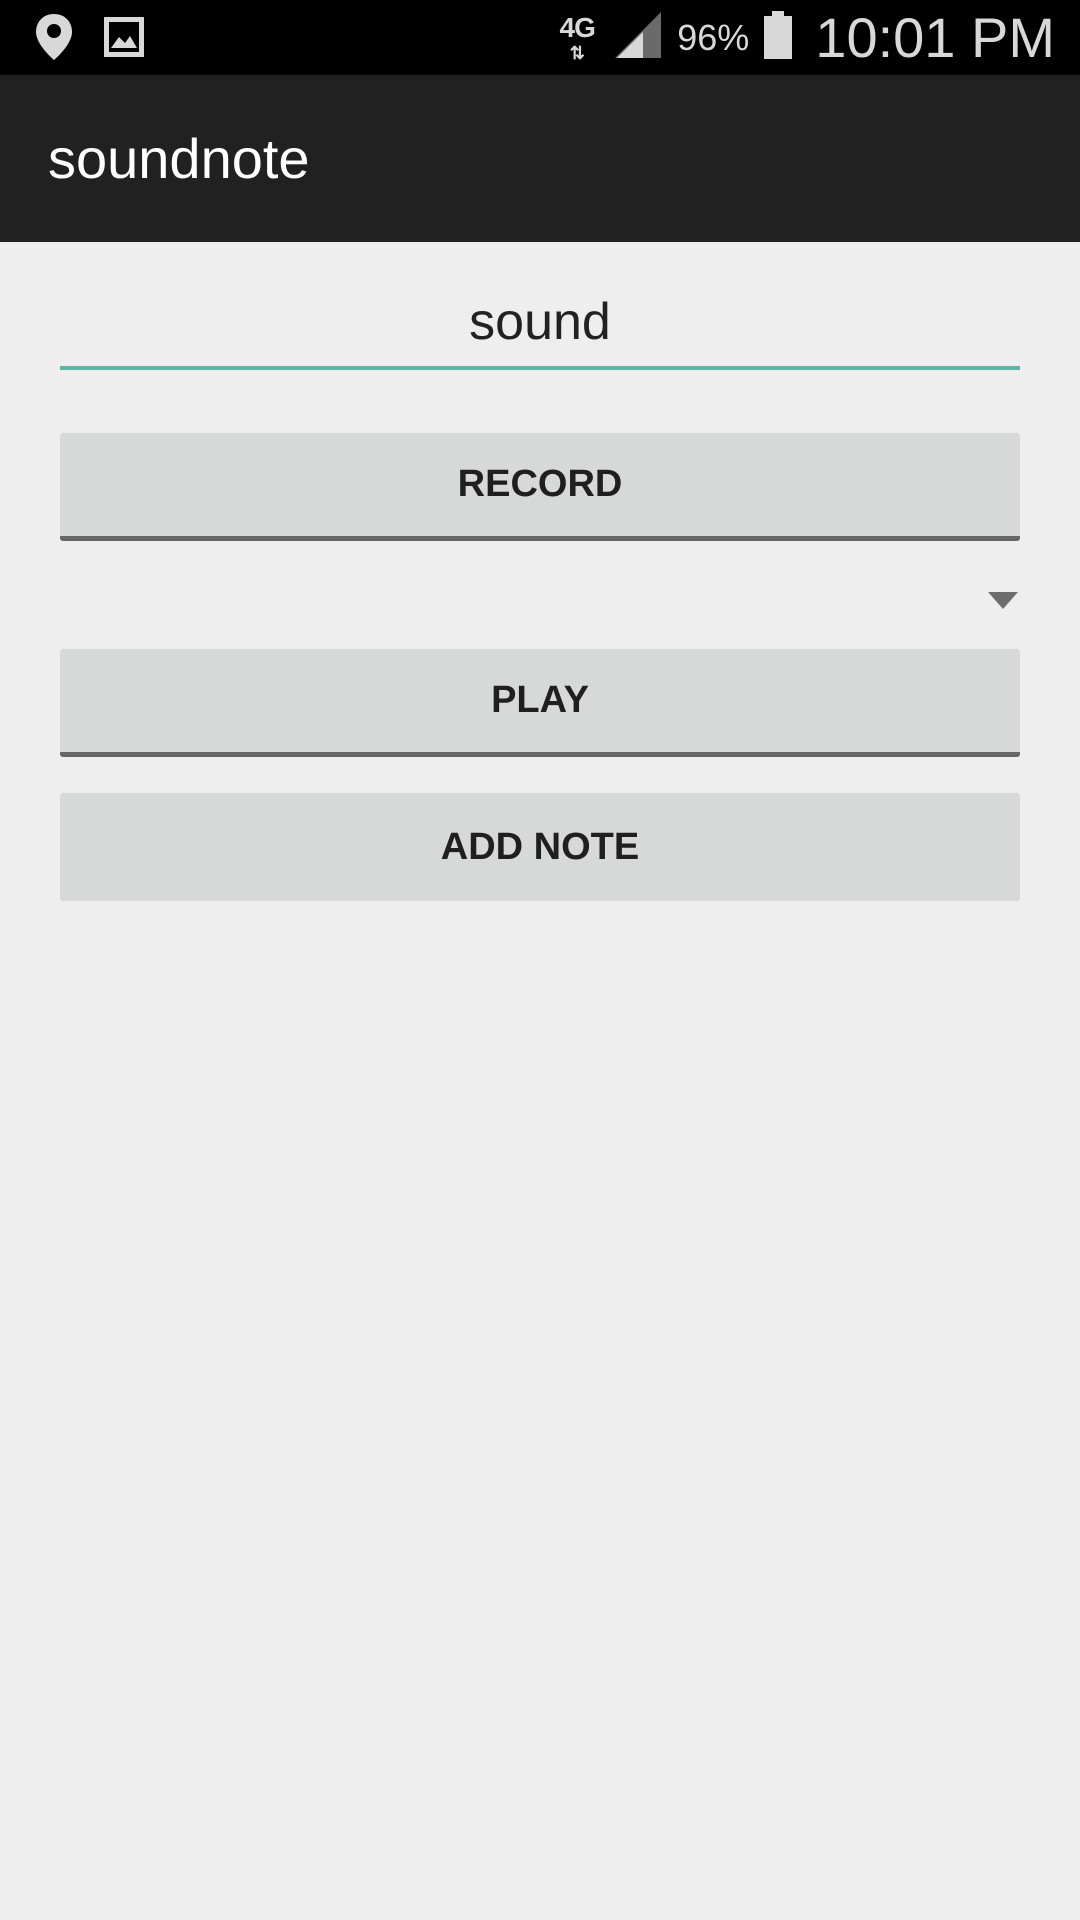 The width and height of the screenshot is (1080, 1920). What do you see at coordinates (124, 39) in the screenshot?
I see `image-icon` at bounding box center [124, 39].